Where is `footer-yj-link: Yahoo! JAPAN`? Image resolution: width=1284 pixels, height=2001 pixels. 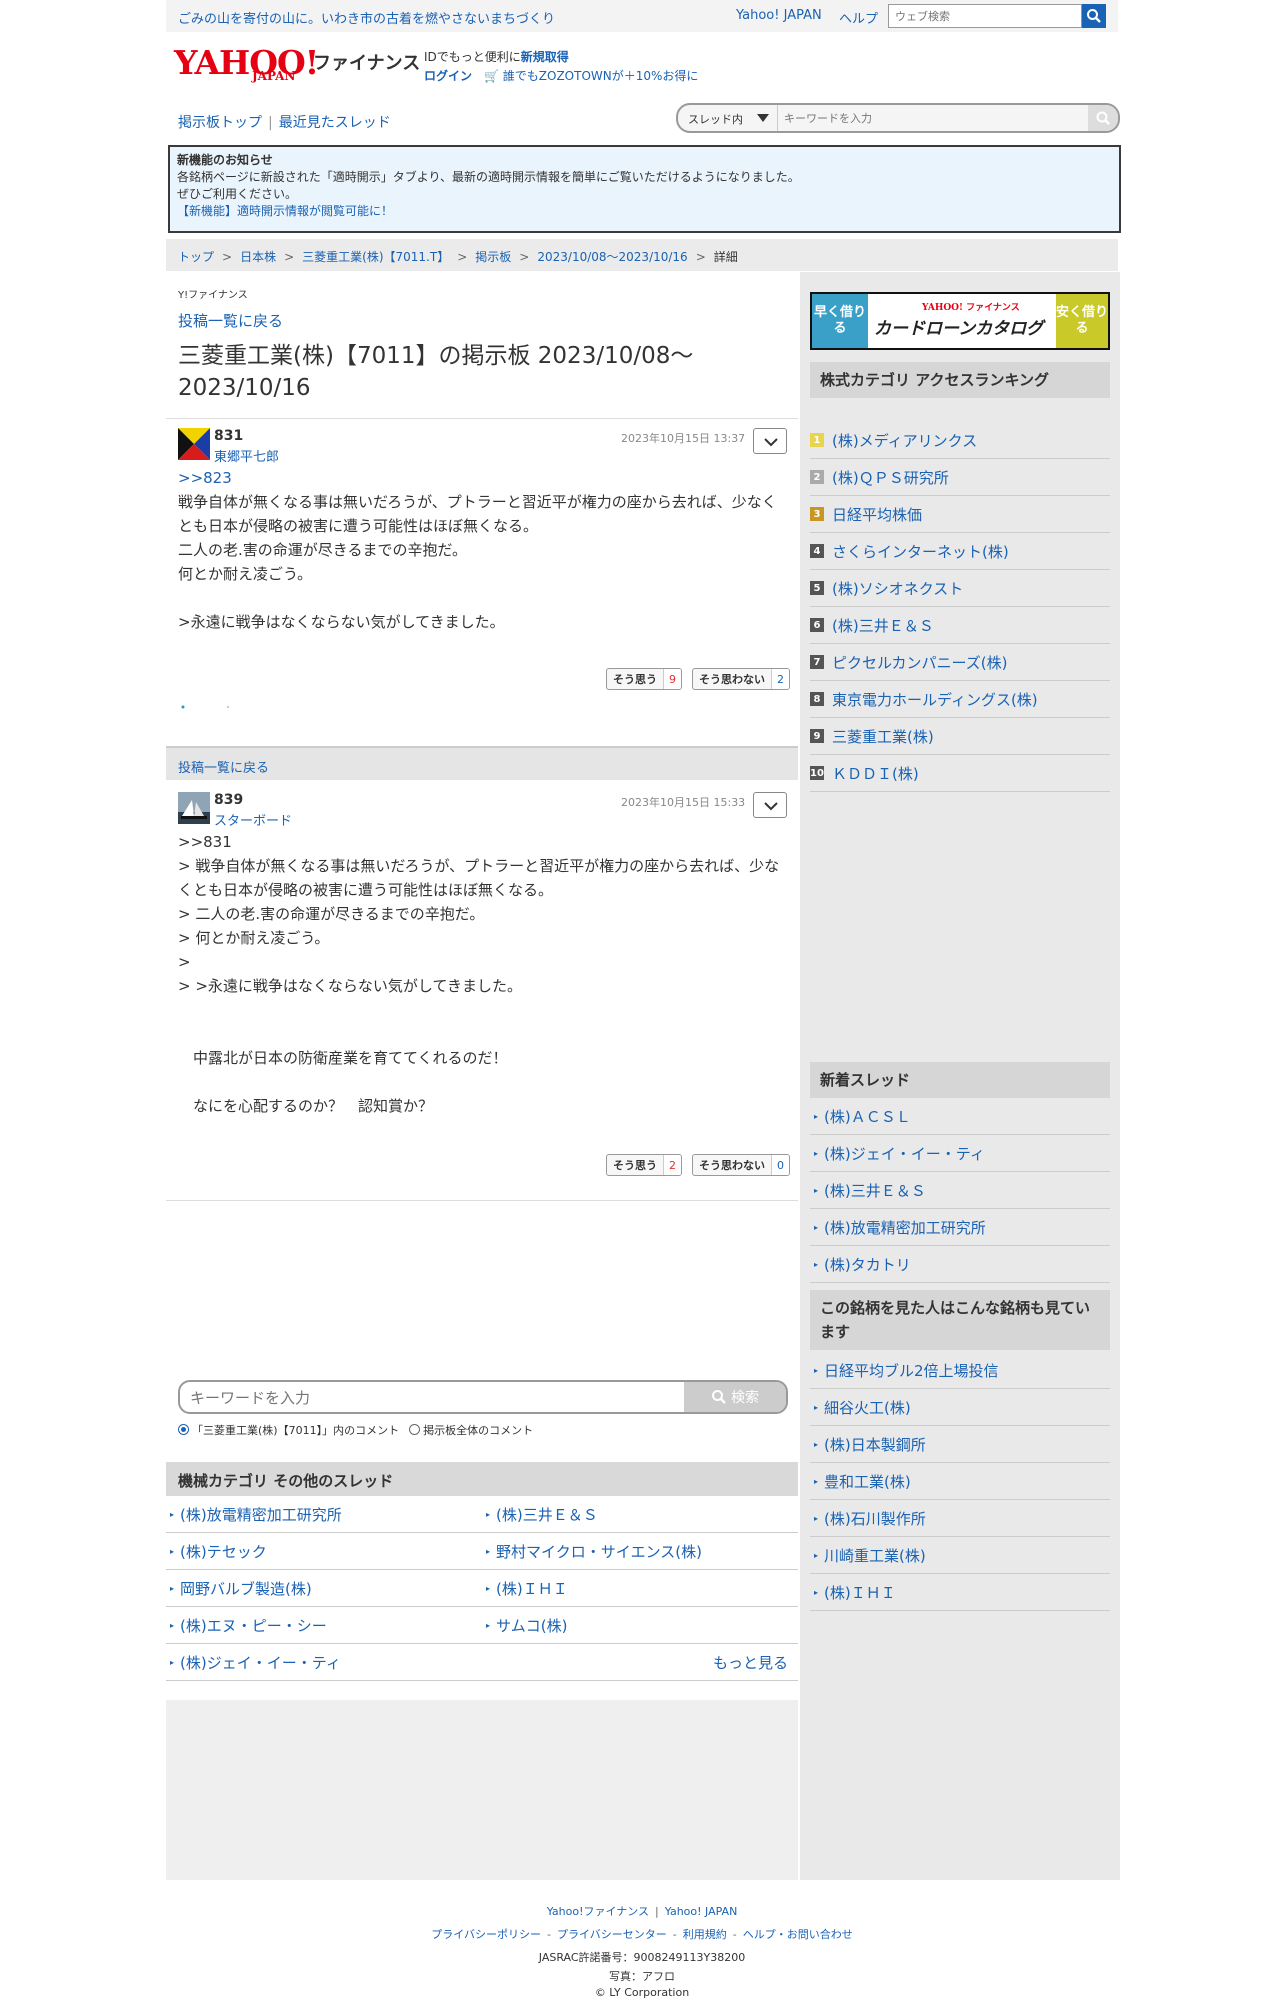
footer-yj-link: Yahoo! JAPAN is located at coordinates (701, 1911).